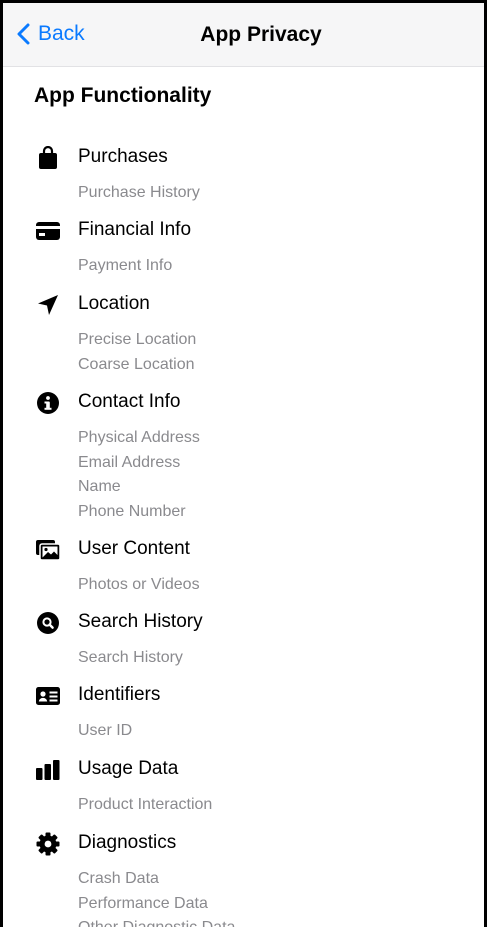 The width and height of the screenshot is (487, 927). Describe the element at coordinates (48, 305) in the screenshot. I see `location-arrow-icon` at that location.